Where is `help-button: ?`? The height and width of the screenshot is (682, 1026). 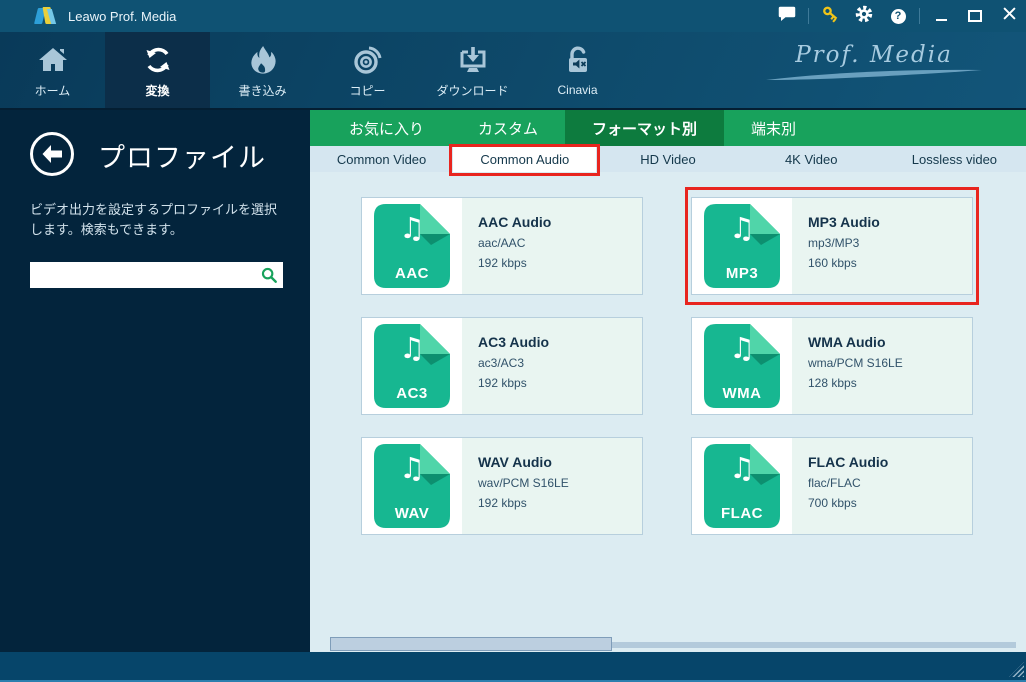 help-button: ? is located at coordinates (898, 16).